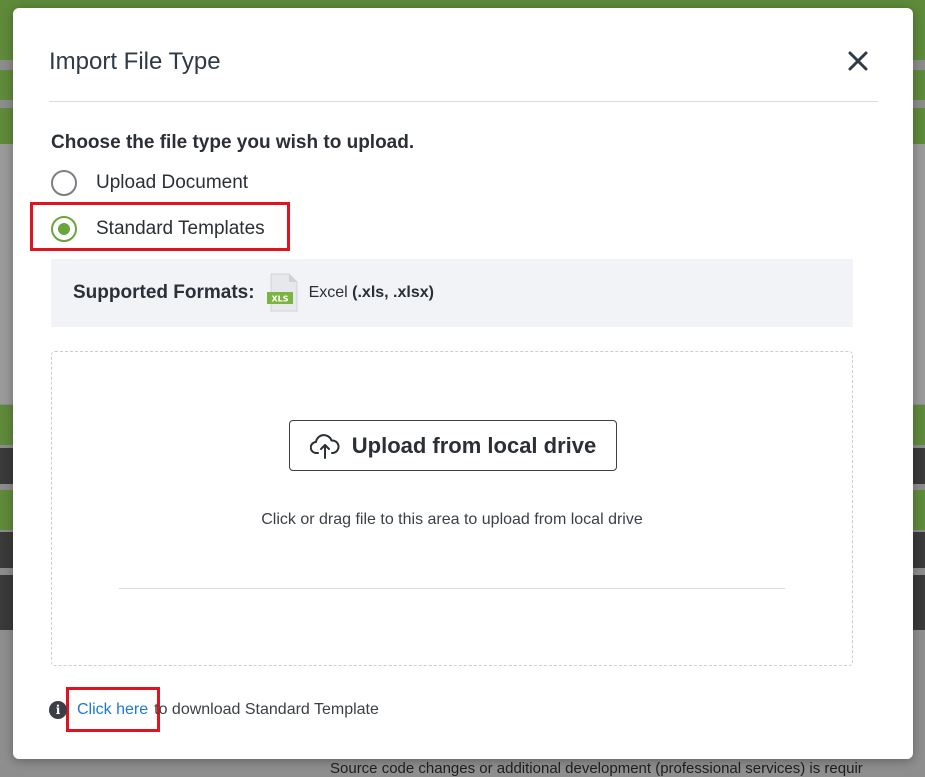 The height and width of the screenshot is (777, 925). I want to click on cloud-upload-icon, so click(324, 446).